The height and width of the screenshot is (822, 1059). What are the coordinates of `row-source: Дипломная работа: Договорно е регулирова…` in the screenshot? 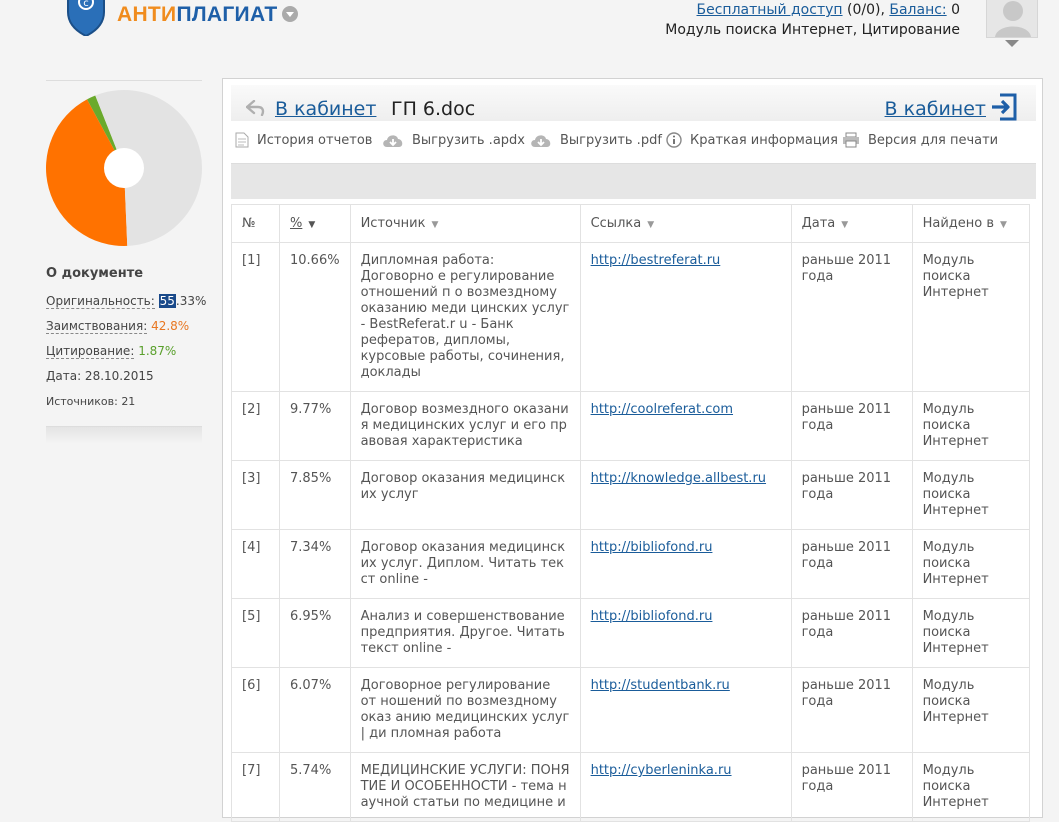 It's located at (465, 317).